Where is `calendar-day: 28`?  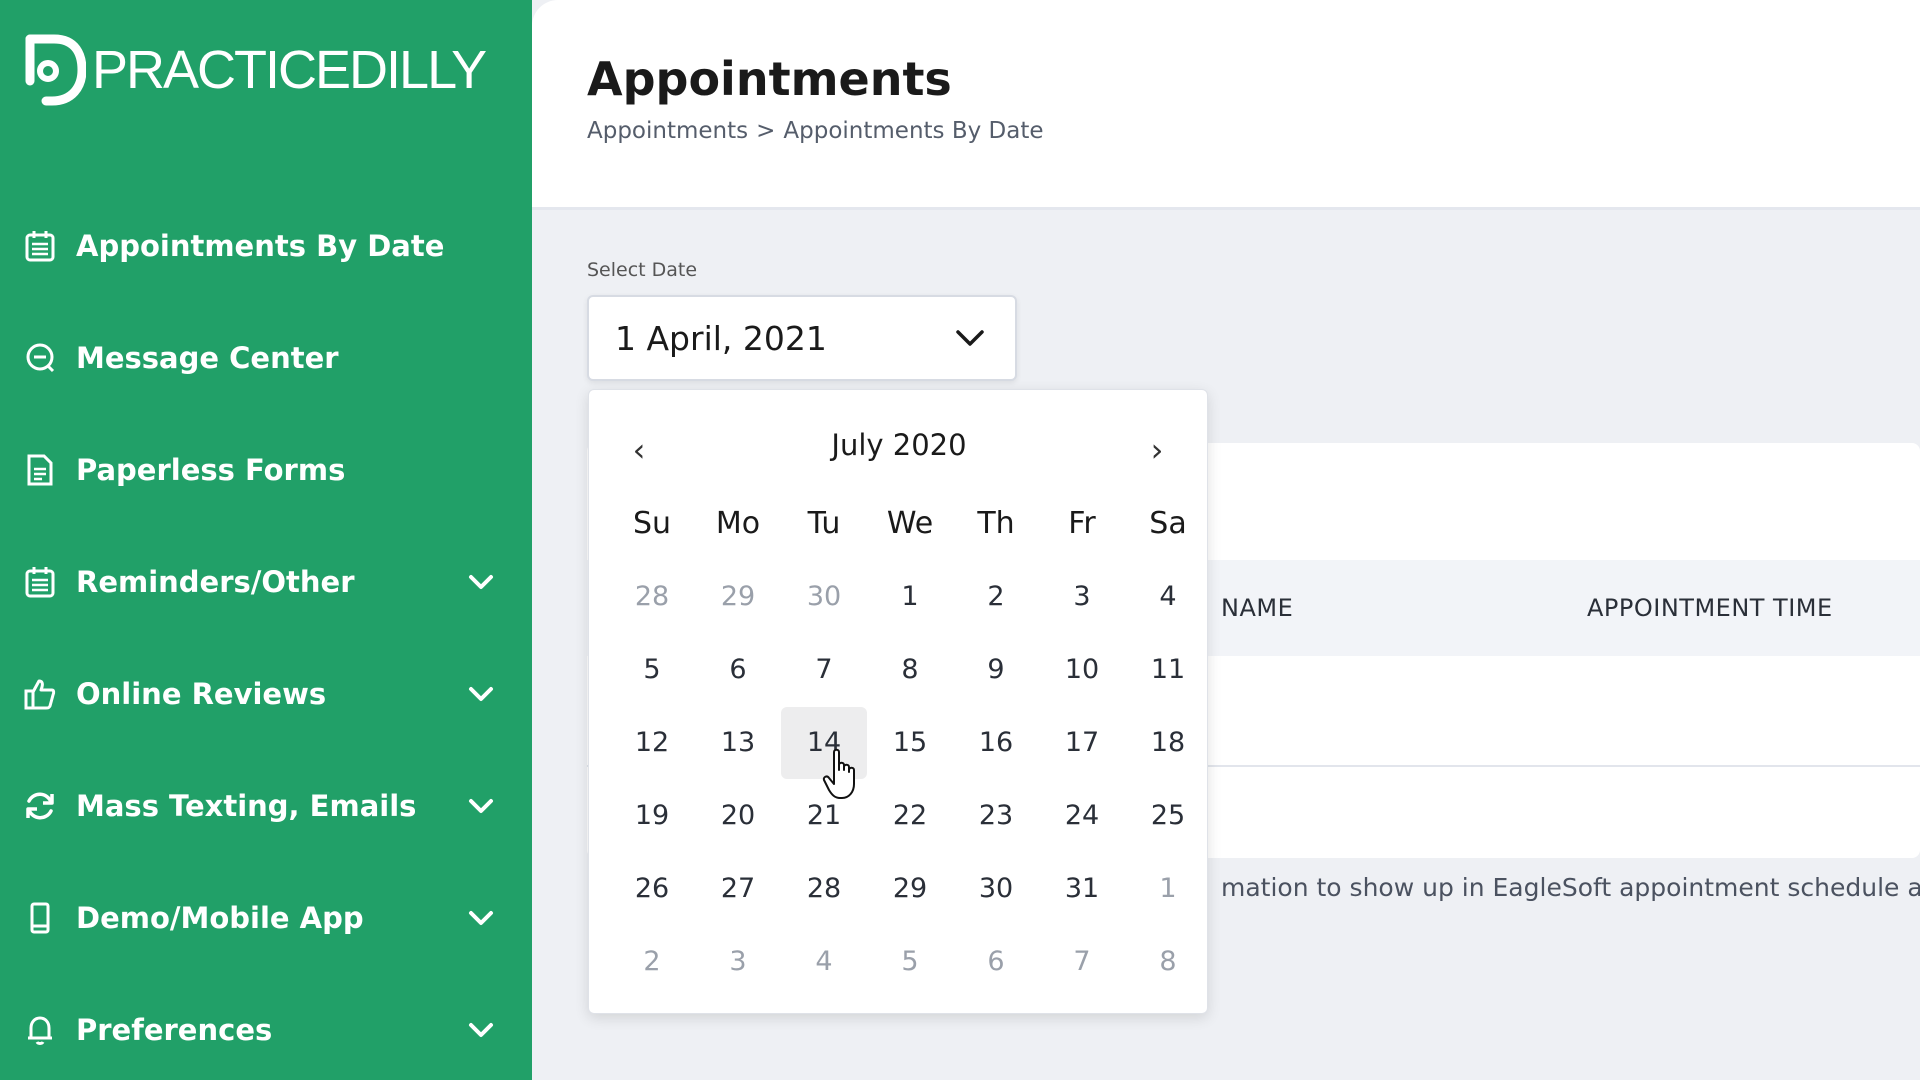
calendar-day: 28 is located at coordinates (824, 889).